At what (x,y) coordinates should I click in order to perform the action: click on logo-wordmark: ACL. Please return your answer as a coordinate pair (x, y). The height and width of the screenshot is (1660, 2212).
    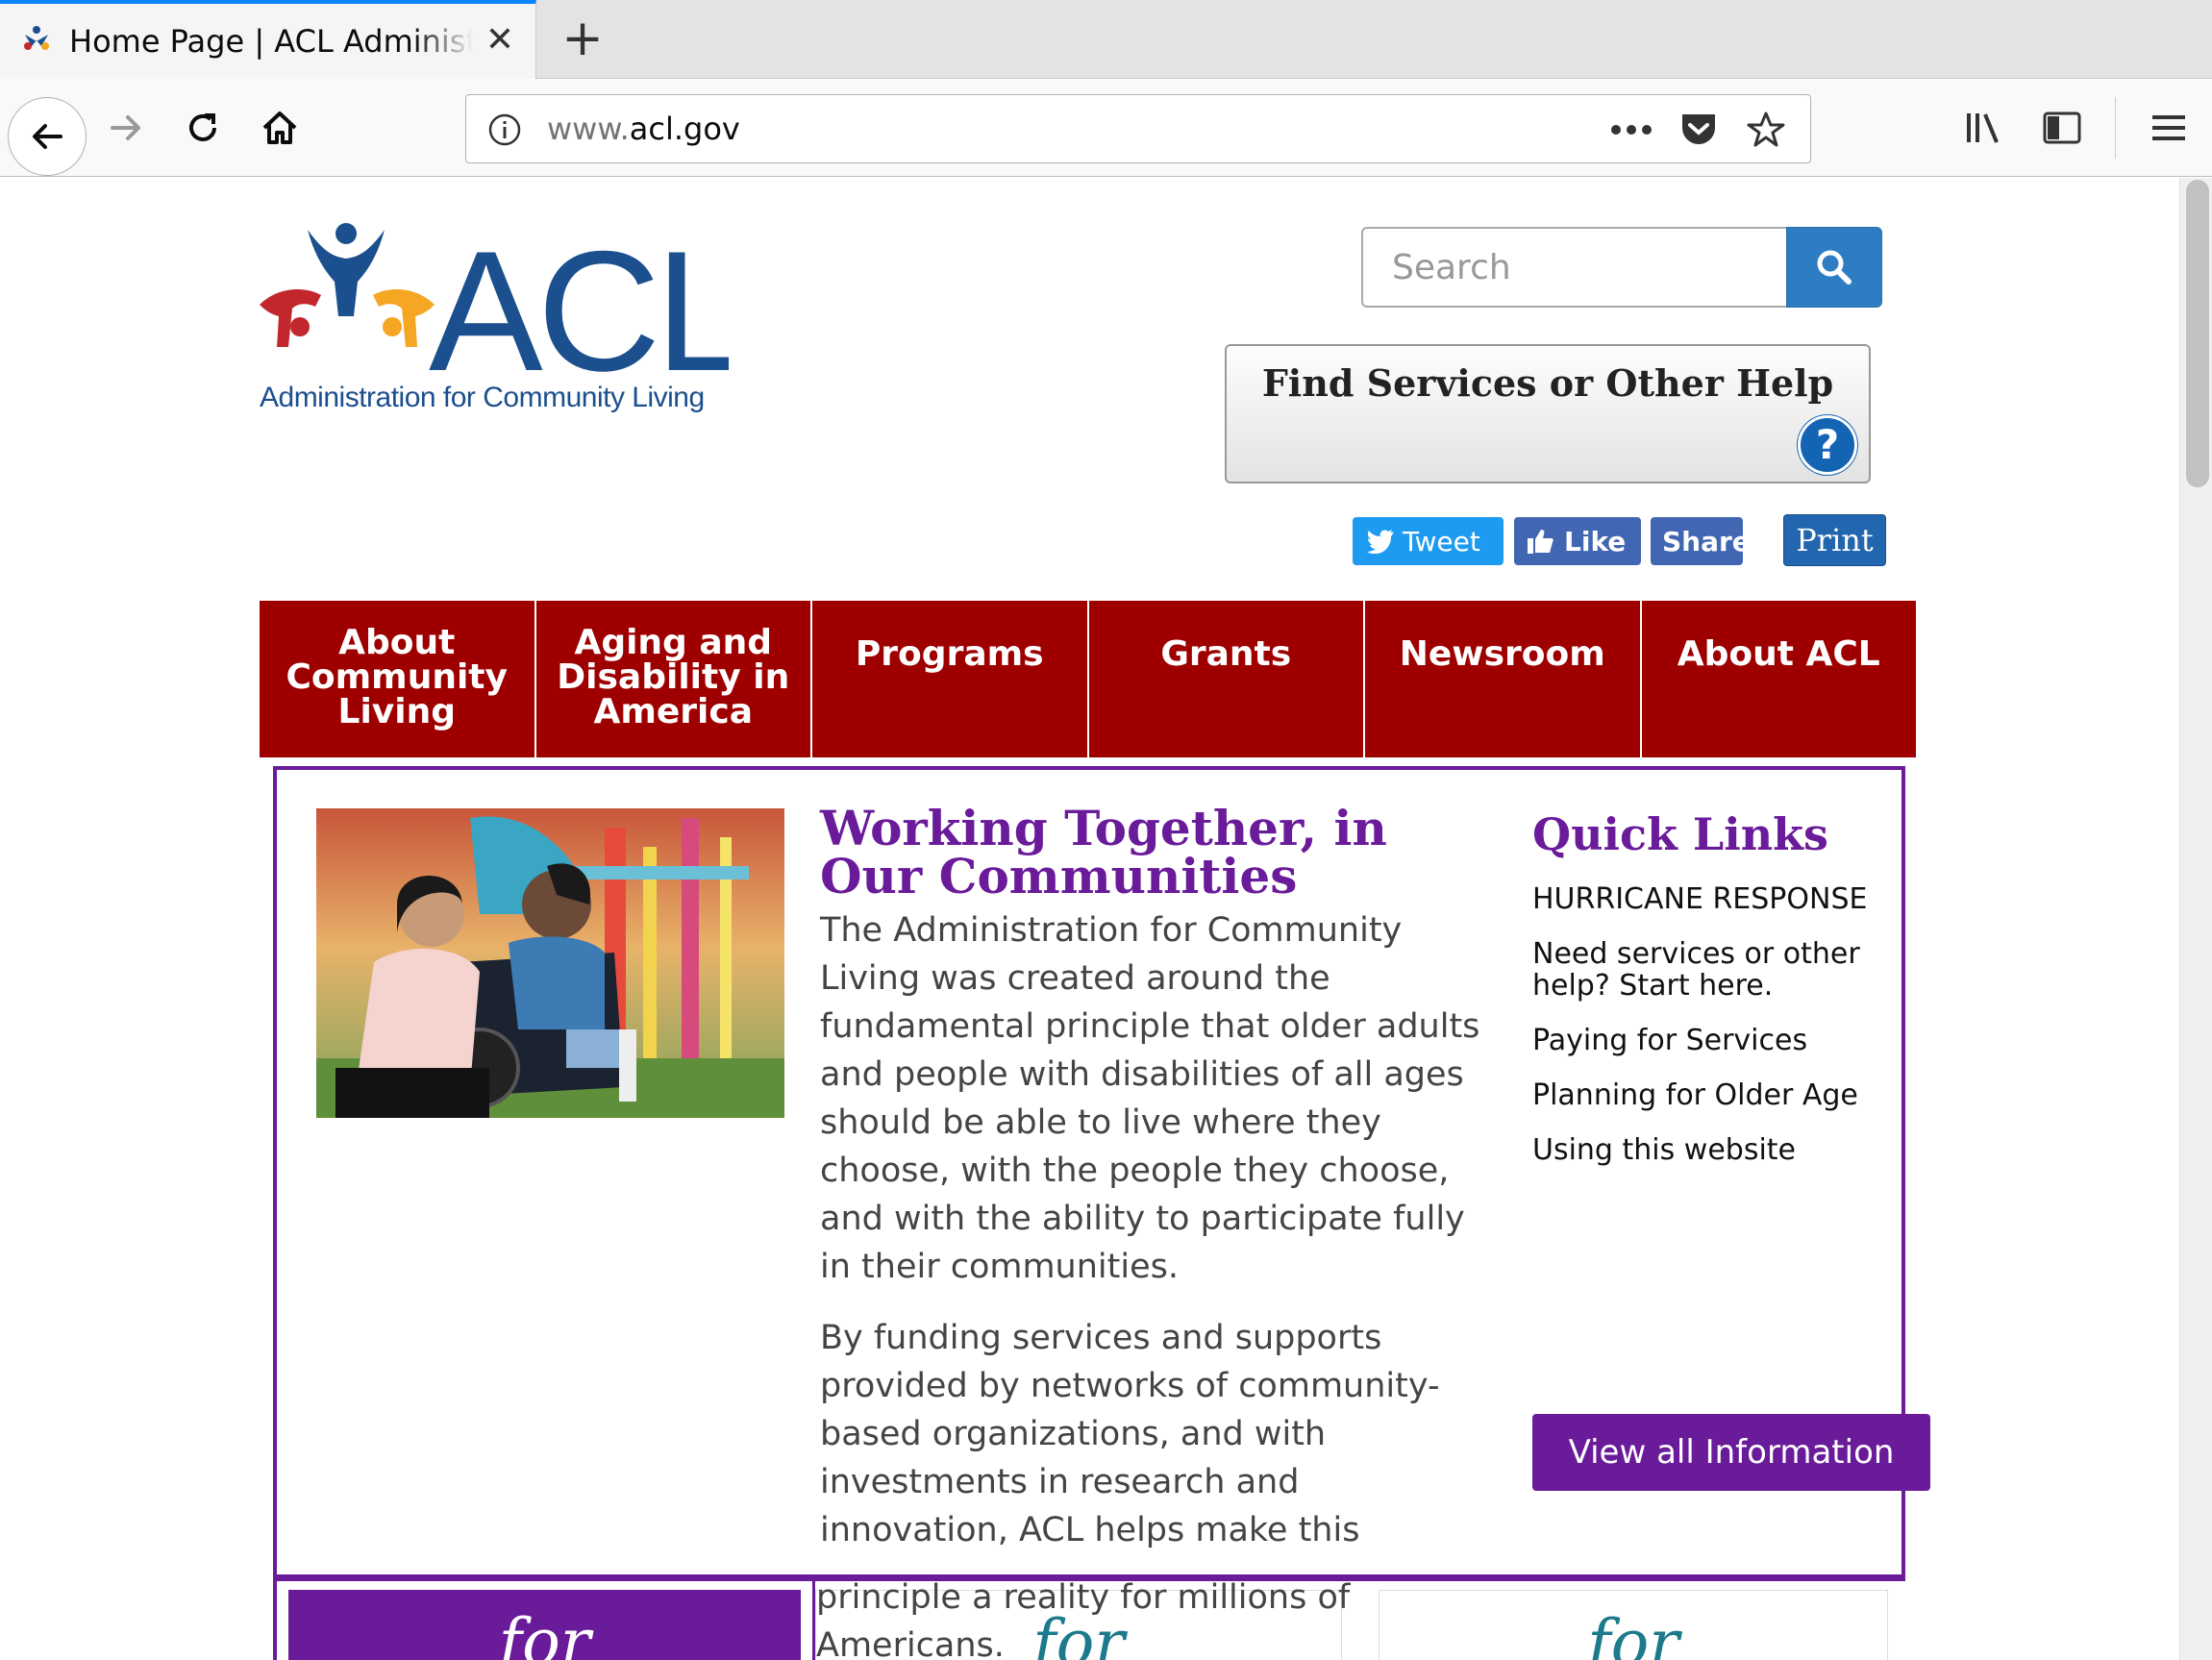
    Looking at the image, I should click on (579, 302).